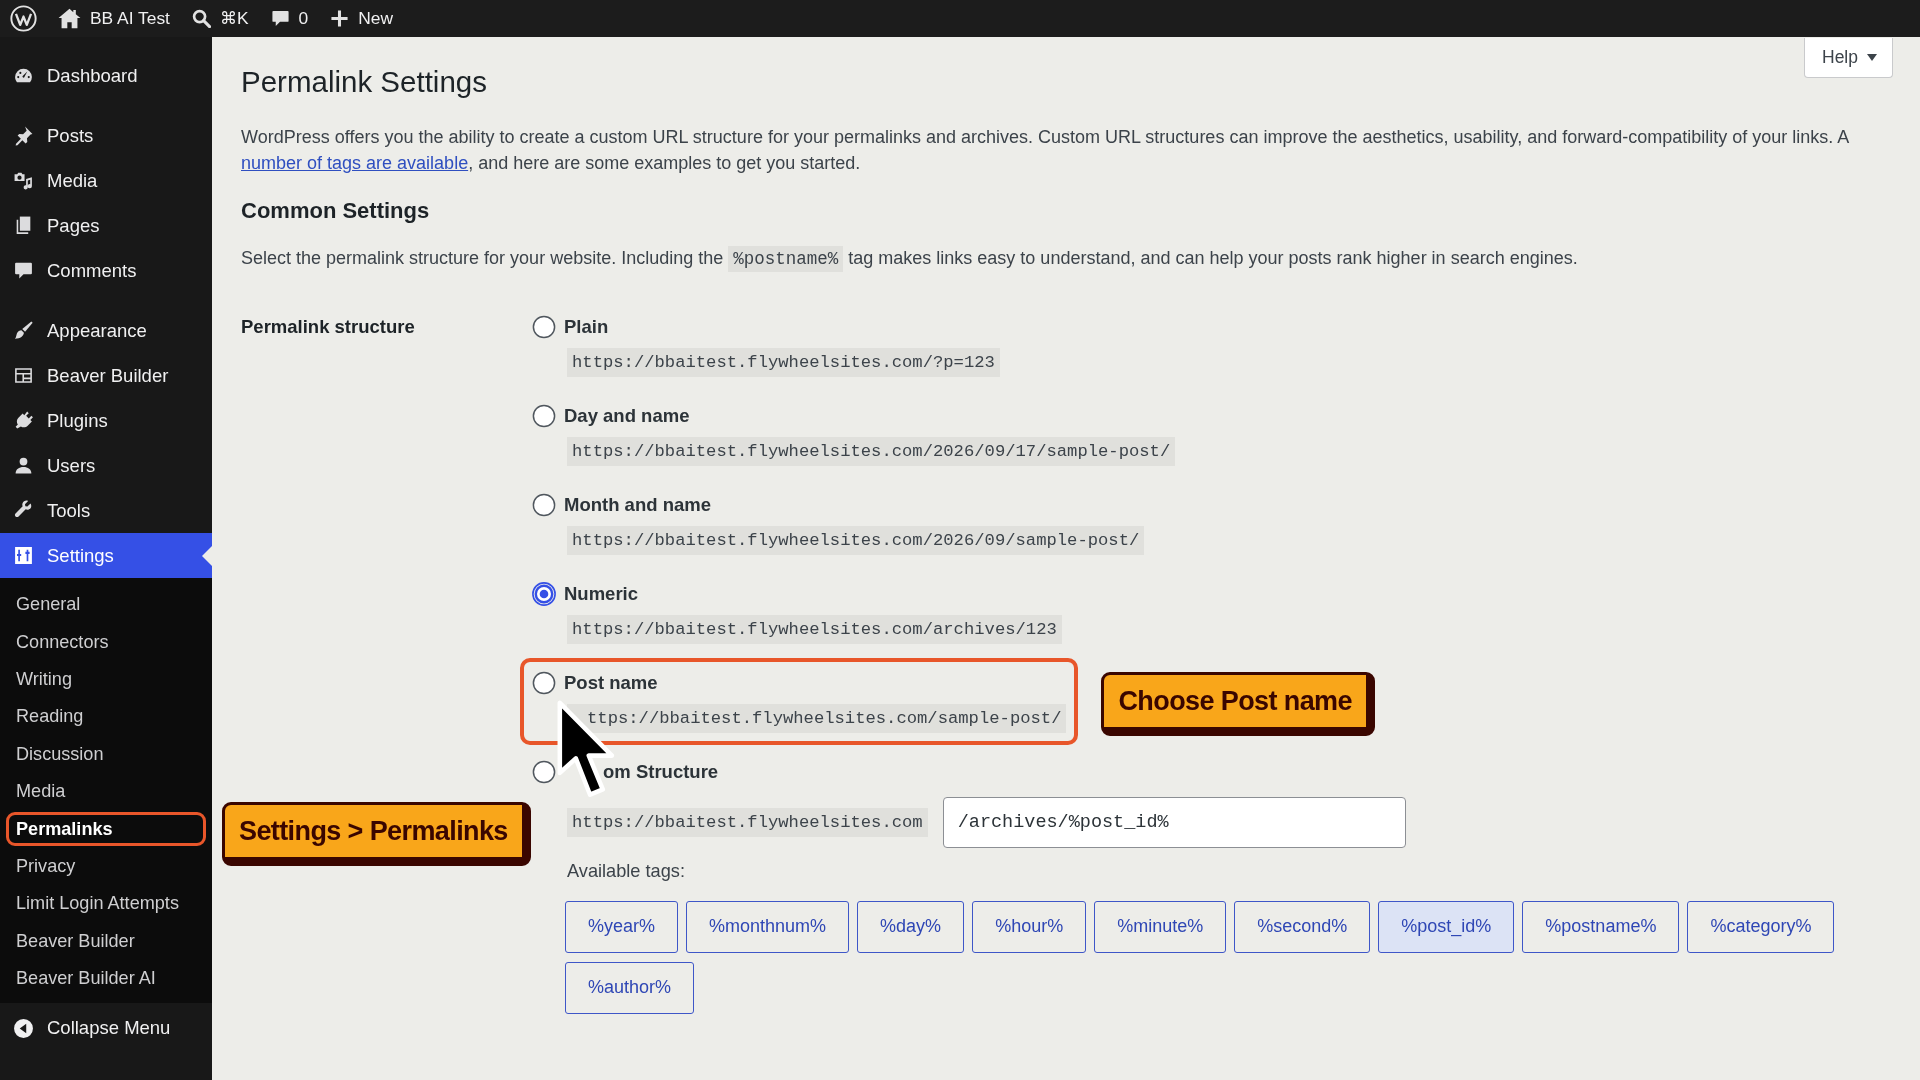 The width and height of the screenshot is (1920, 1080). I want to click on person-icon, so click(23, 465).